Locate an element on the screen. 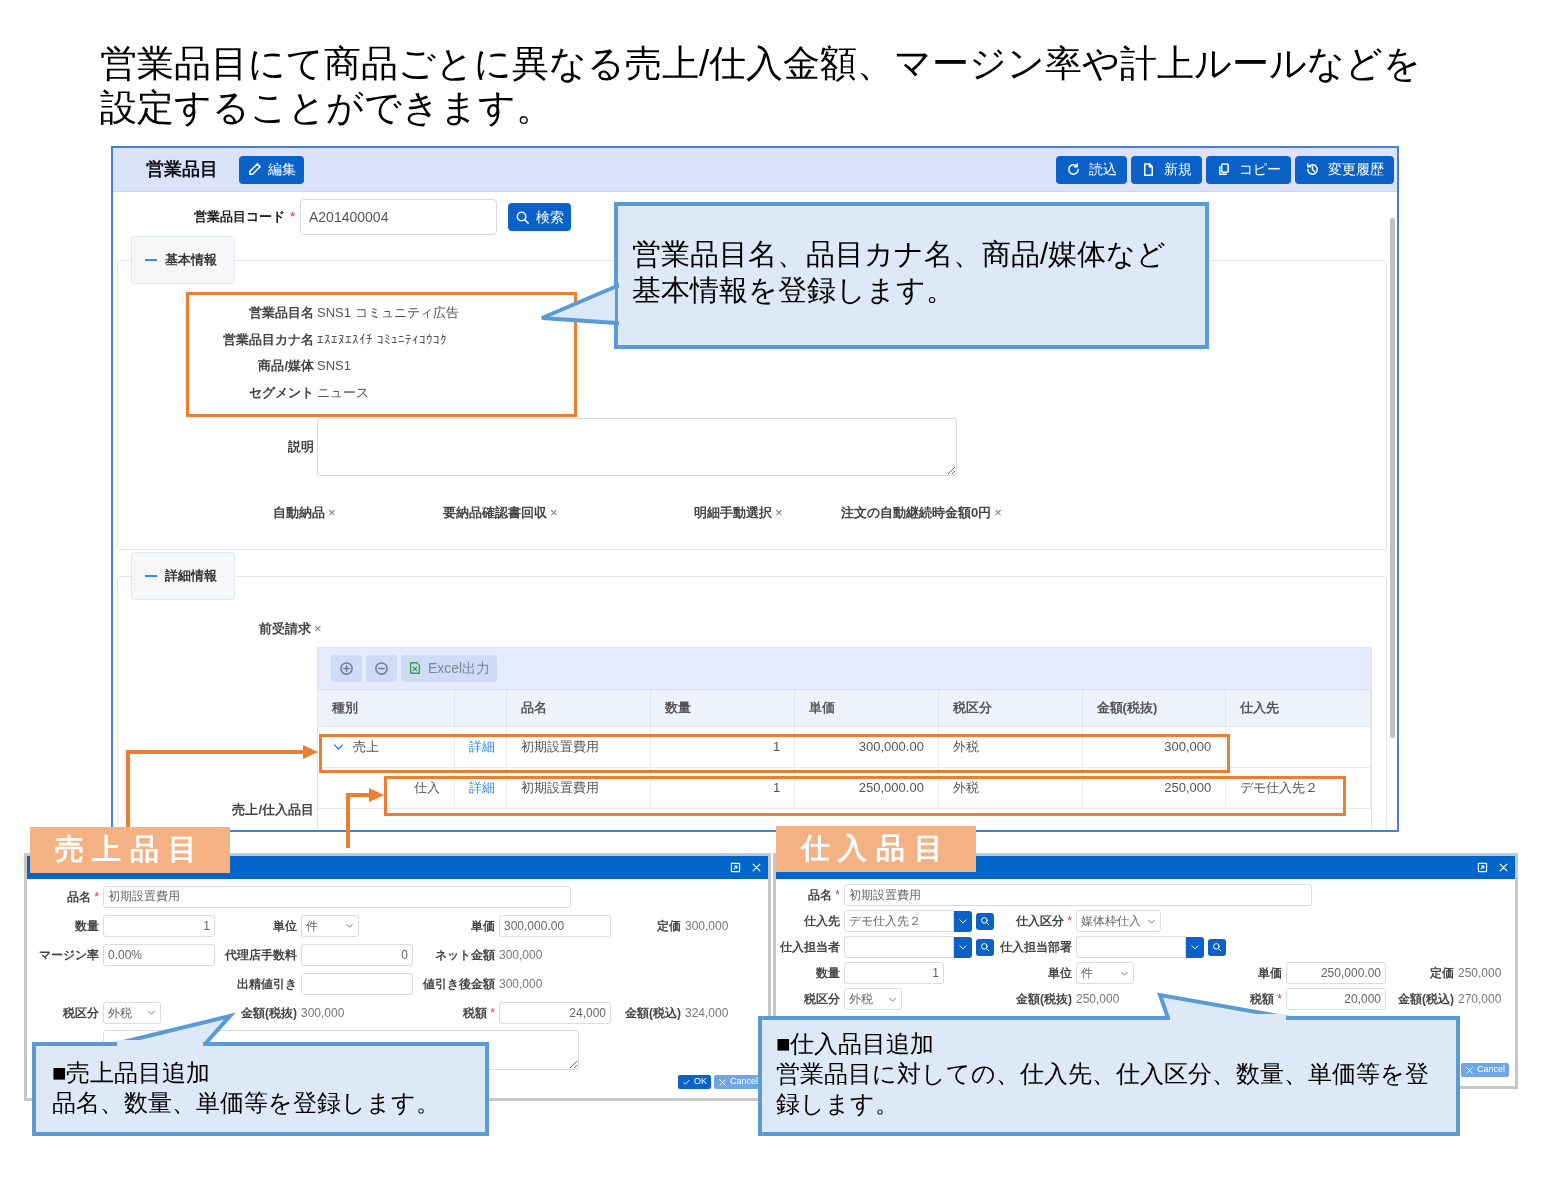  column-header: 種別 is located at coordinates (386, 707).